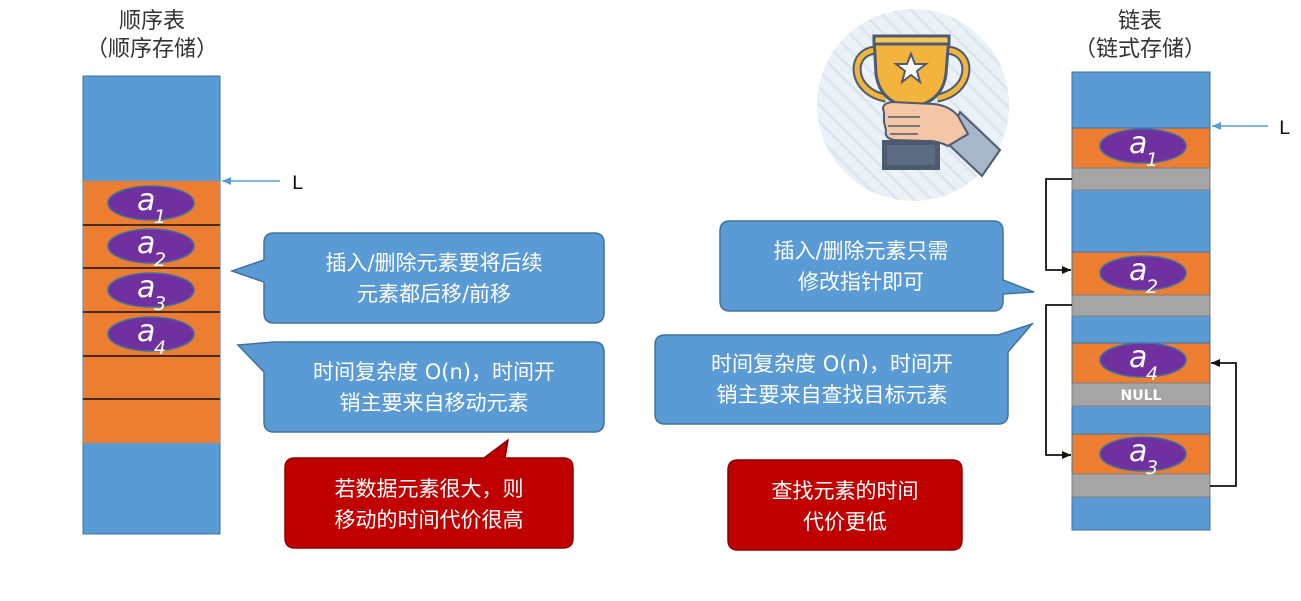  What do you see at coordinates (845, 505) in the screenshot?
I see `link-note-bubble: 查找元素的时间 代价更低` at bounding box center [845, 505].